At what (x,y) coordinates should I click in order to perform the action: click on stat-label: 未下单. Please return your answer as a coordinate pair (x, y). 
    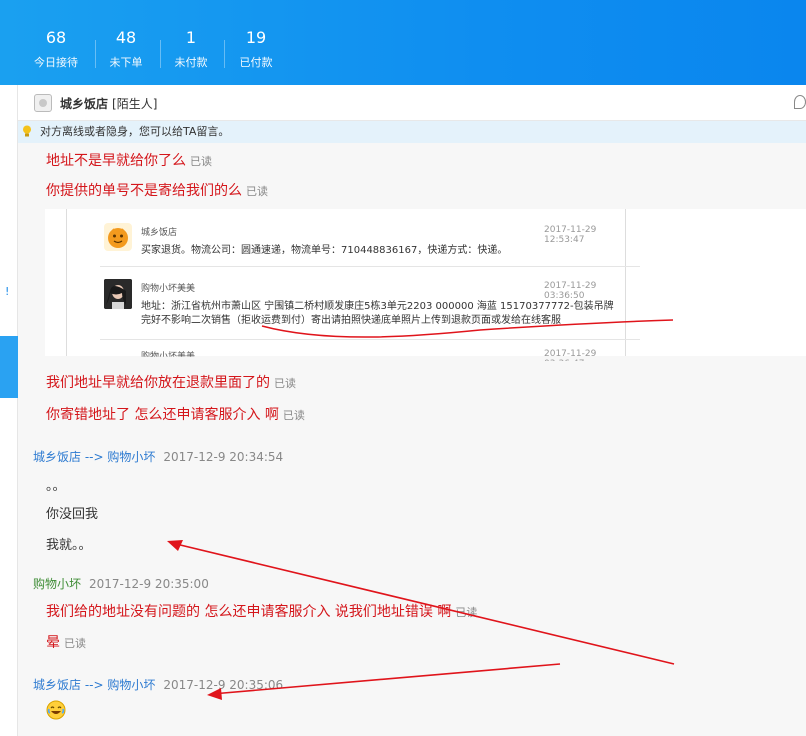
    Looking at the image, I should click on (126, 62).